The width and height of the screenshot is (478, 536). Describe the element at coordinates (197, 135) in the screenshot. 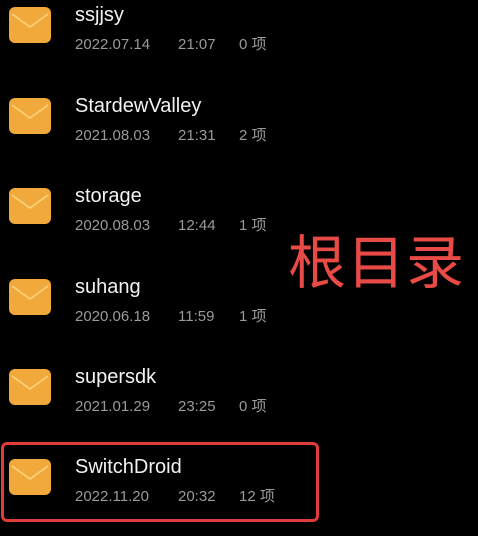

I see `folder-time: 21:31` at that location.